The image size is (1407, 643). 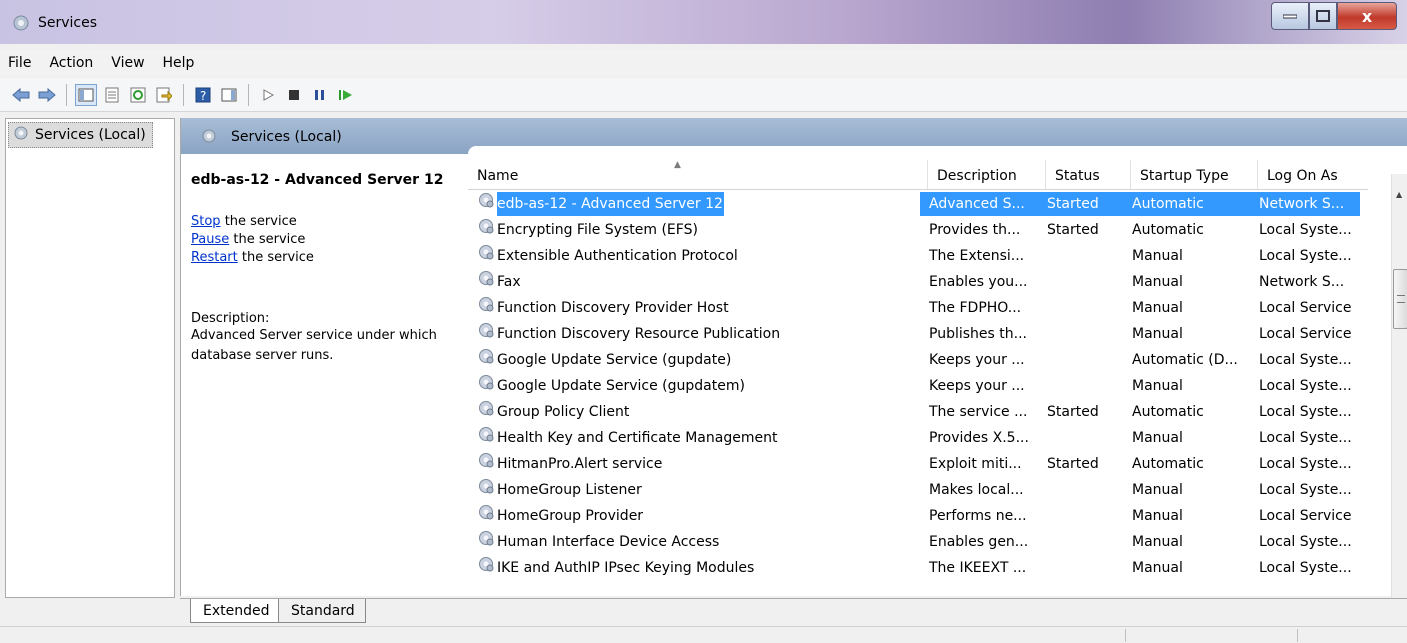 What do you see at coordinates (248, 94) in the screenshot?
I see `toolbar-separator` at bounding box center [248, 94].